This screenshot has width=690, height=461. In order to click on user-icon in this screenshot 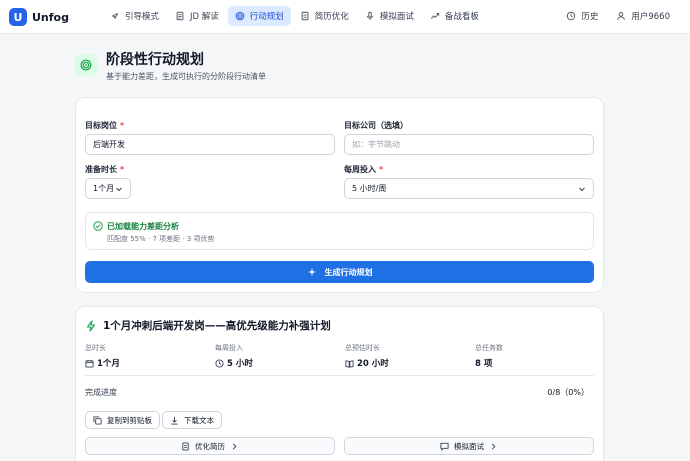, I will do `click(621, 16)`.